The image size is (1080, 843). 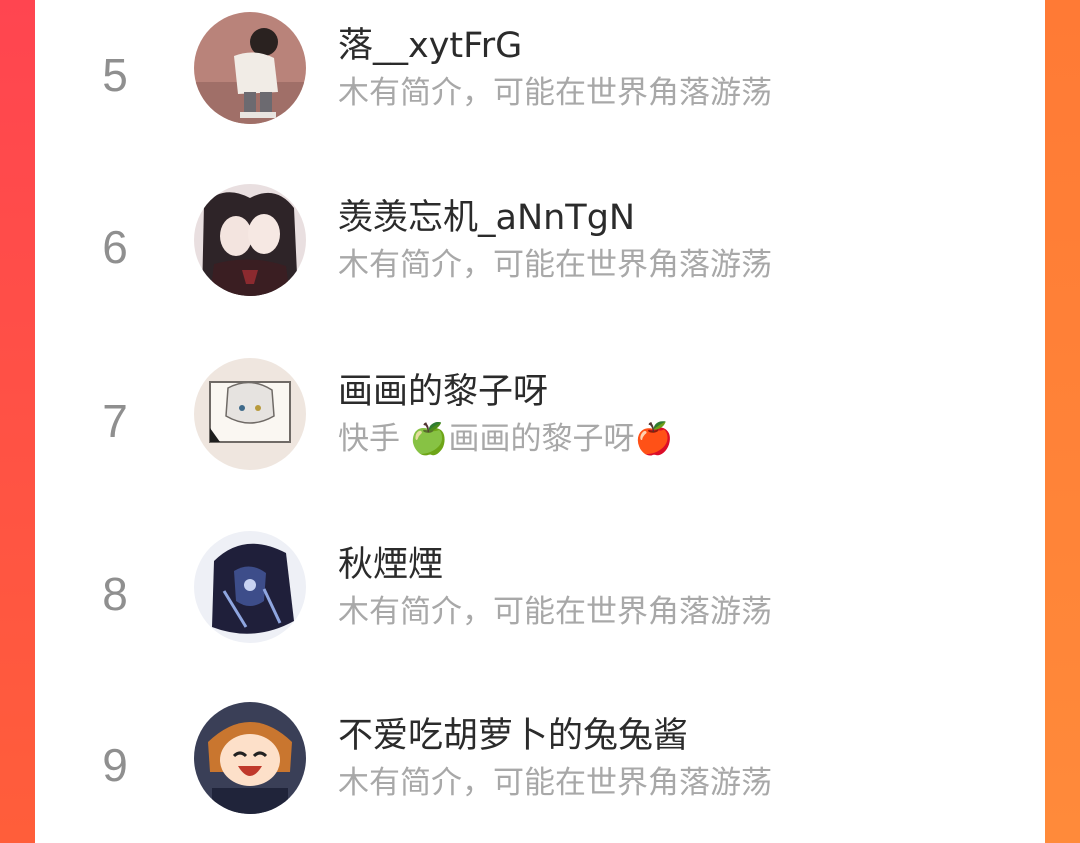 I want to click on right-gradient-border, so click(x=1062, y=421).